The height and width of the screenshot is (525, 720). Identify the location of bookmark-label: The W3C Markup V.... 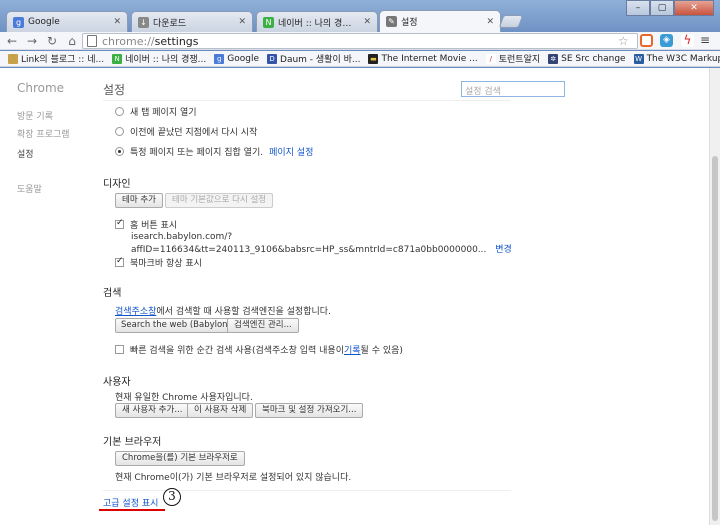
(683, 58).